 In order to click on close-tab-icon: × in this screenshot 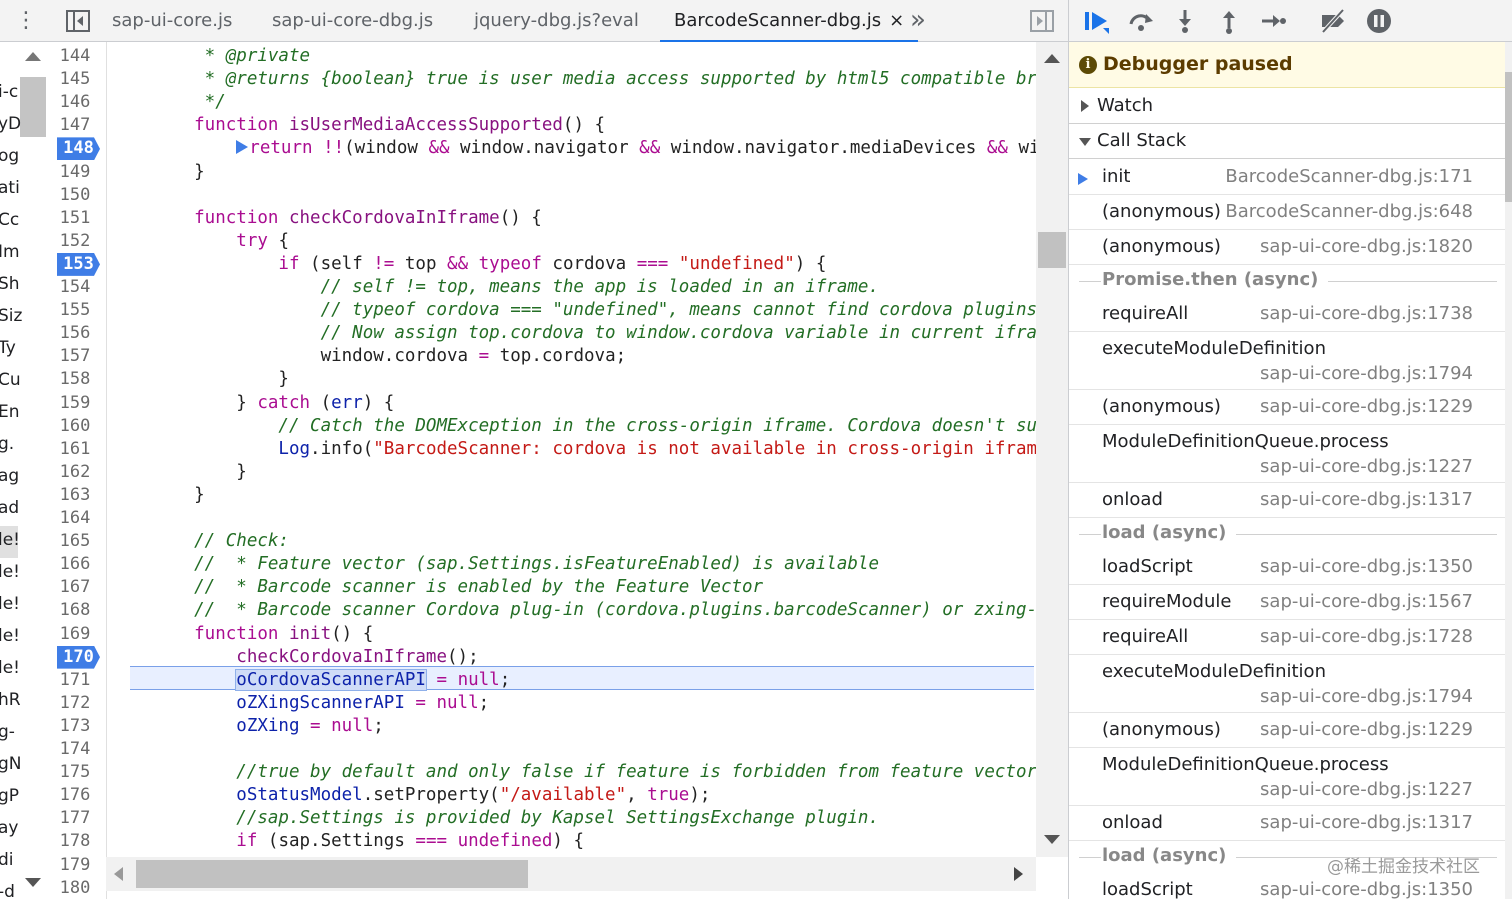, I will do `click(896, 20)`.